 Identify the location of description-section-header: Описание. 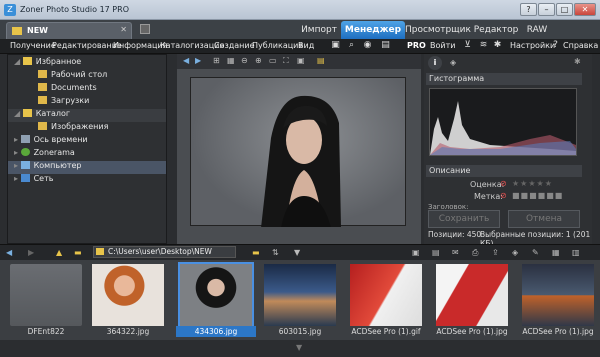
(504, 171).